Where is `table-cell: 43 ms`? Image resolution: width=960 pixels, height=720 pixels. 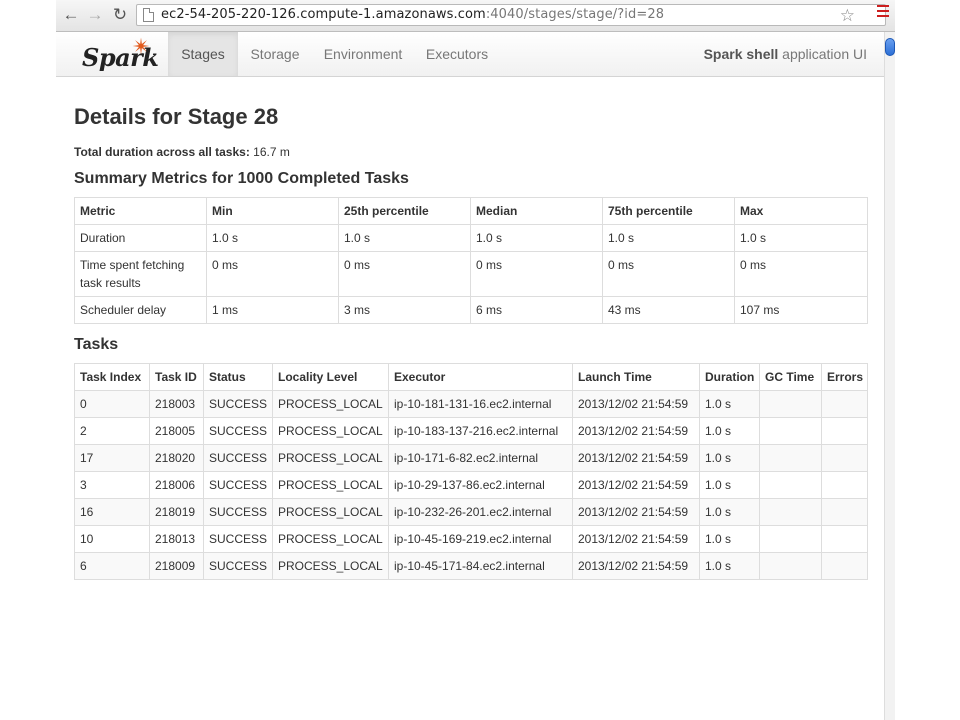 table-cell: 43 ms is located at coordinates (668, 310).